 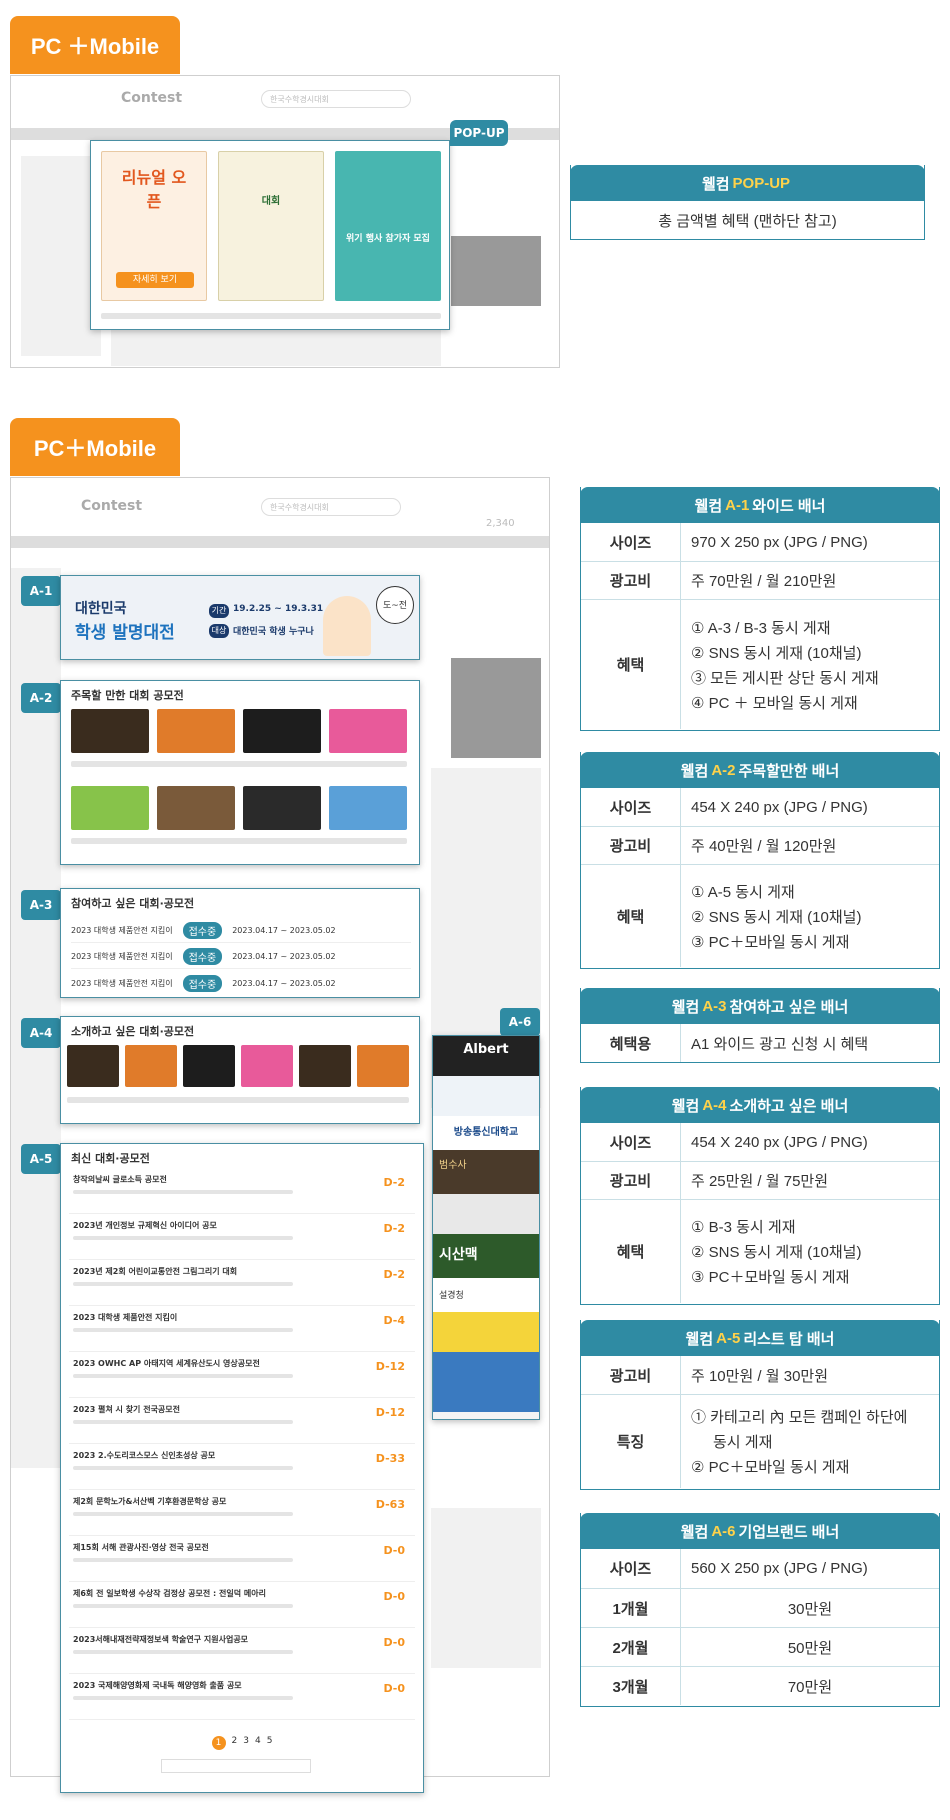 I want to click on popup-card-3: 위기 행사 참가자 모집, so click(x=388, y=226).